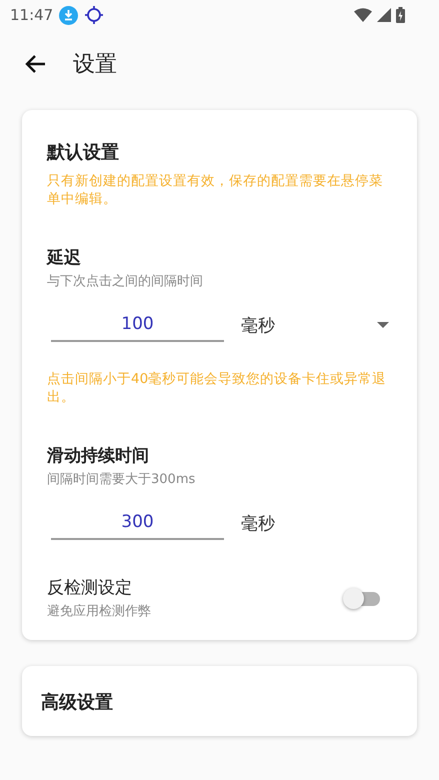 This screenshot has width=439, height=780. I want to click on battery-icon, so click(400, 15).